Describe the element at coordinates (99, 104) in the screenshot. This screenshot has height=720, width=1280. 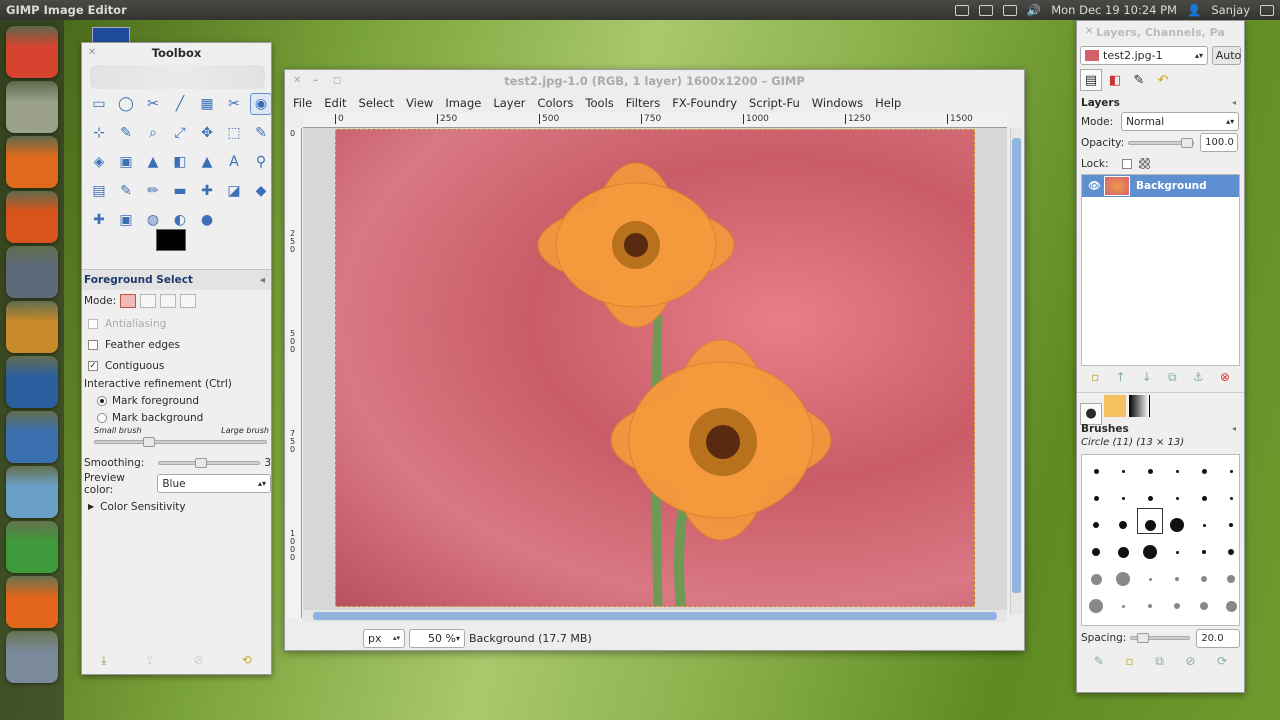
I see `tool-button-0: ▭` at that location.